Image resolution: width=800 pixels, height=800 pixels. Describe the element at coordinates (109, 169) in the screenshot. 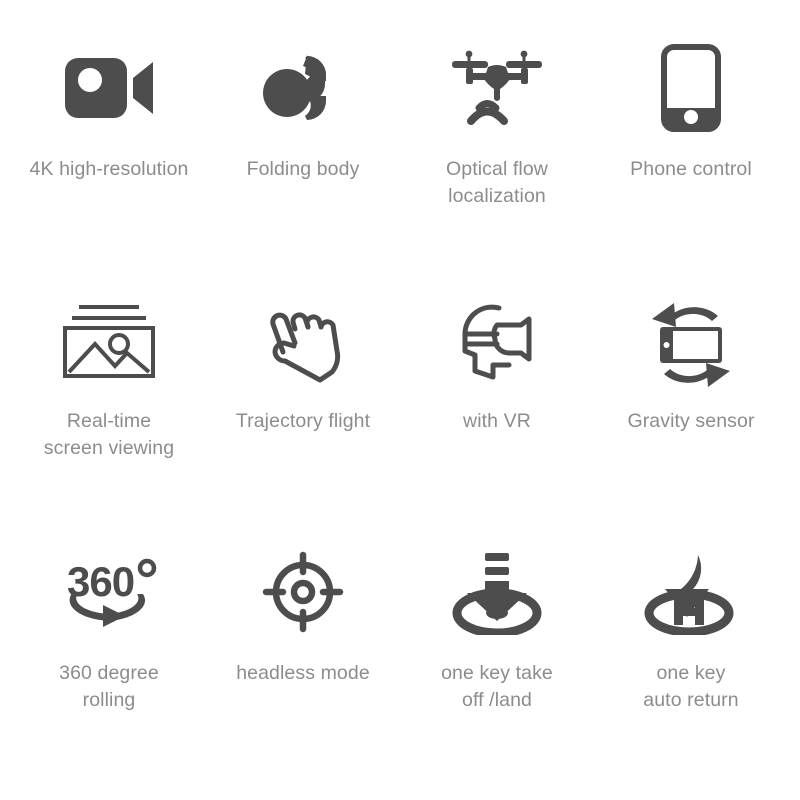

I see `feature-label: 4K high-resolution` at that location.